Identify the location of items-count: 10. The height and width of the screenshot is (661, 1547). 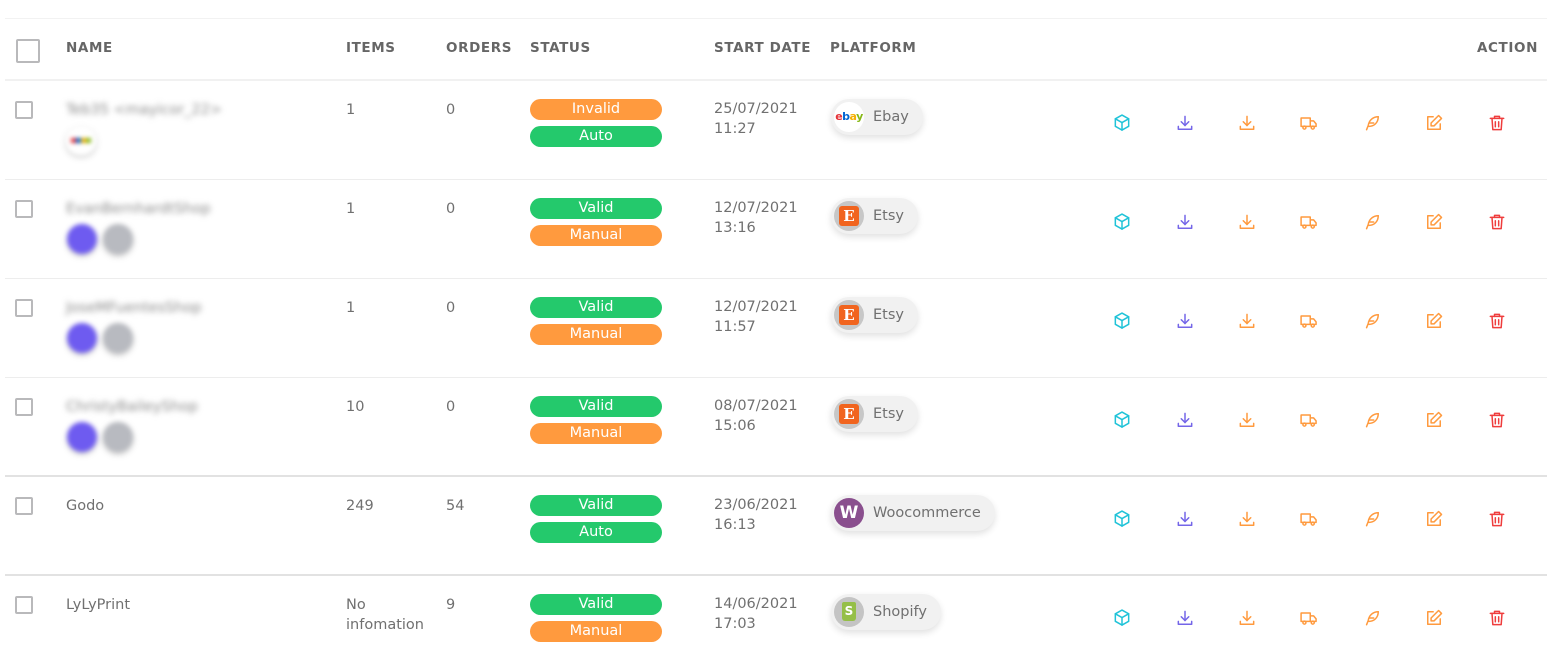
(355, 407).